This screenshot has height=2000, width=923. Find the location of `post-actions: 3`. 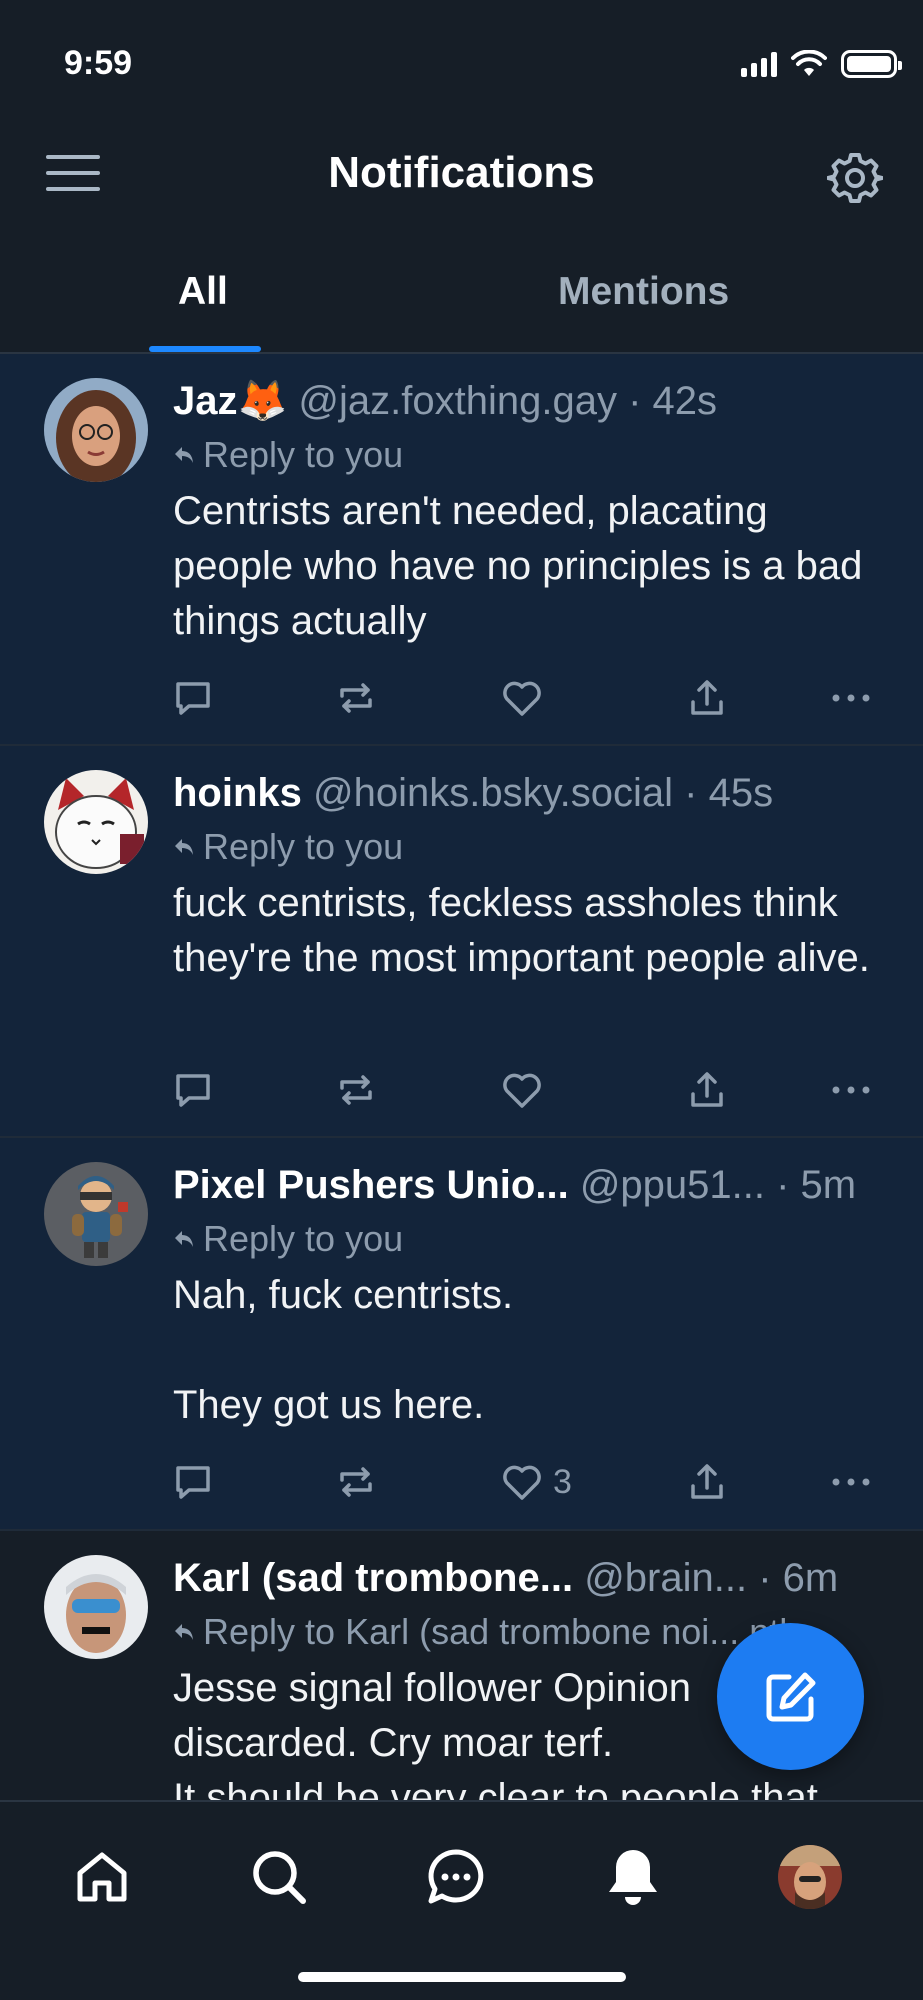

post-actions: 3 is located at coordinates (526, 1482).